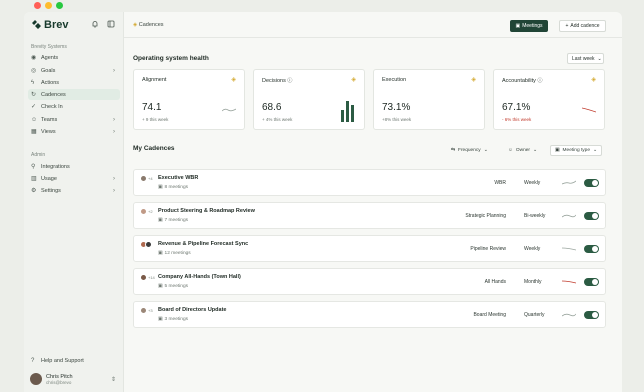  Describe the element at coordinates (59, 382) in the screenshot. I see `user-email: chris@brevo` at that location.